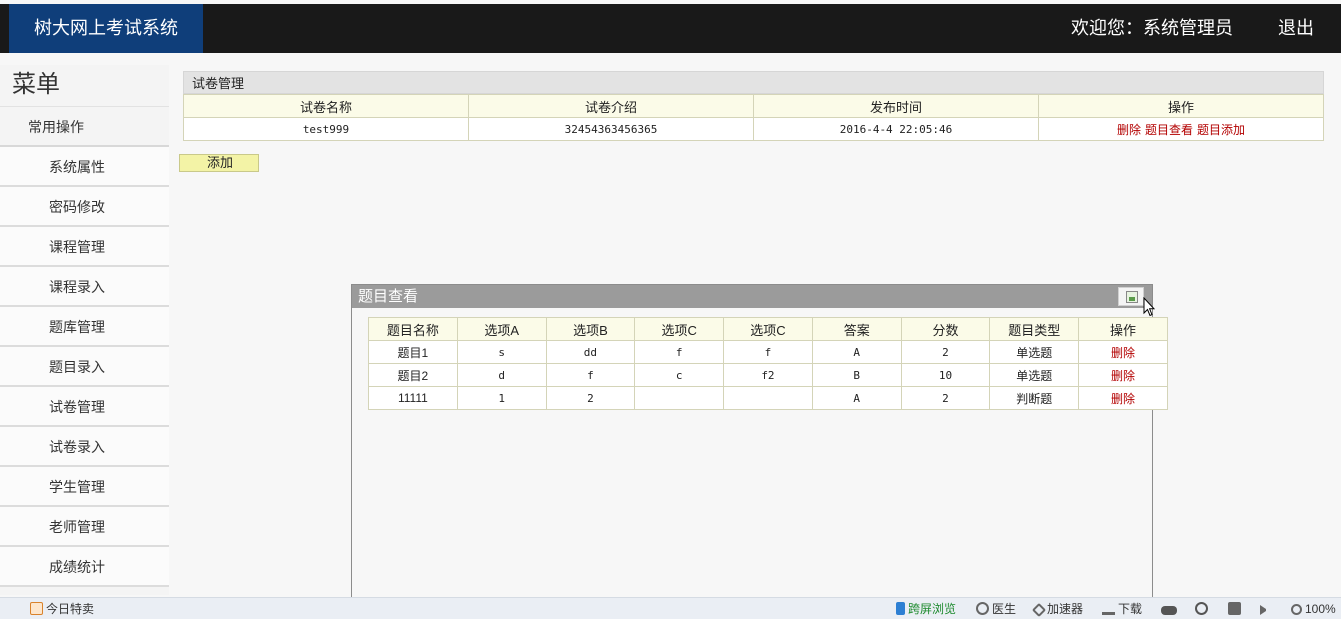  What do you see at coordinates (753, 82) in the screenshot?
I see `panel-title: 试卷管理` at bounding box center [753, 82].